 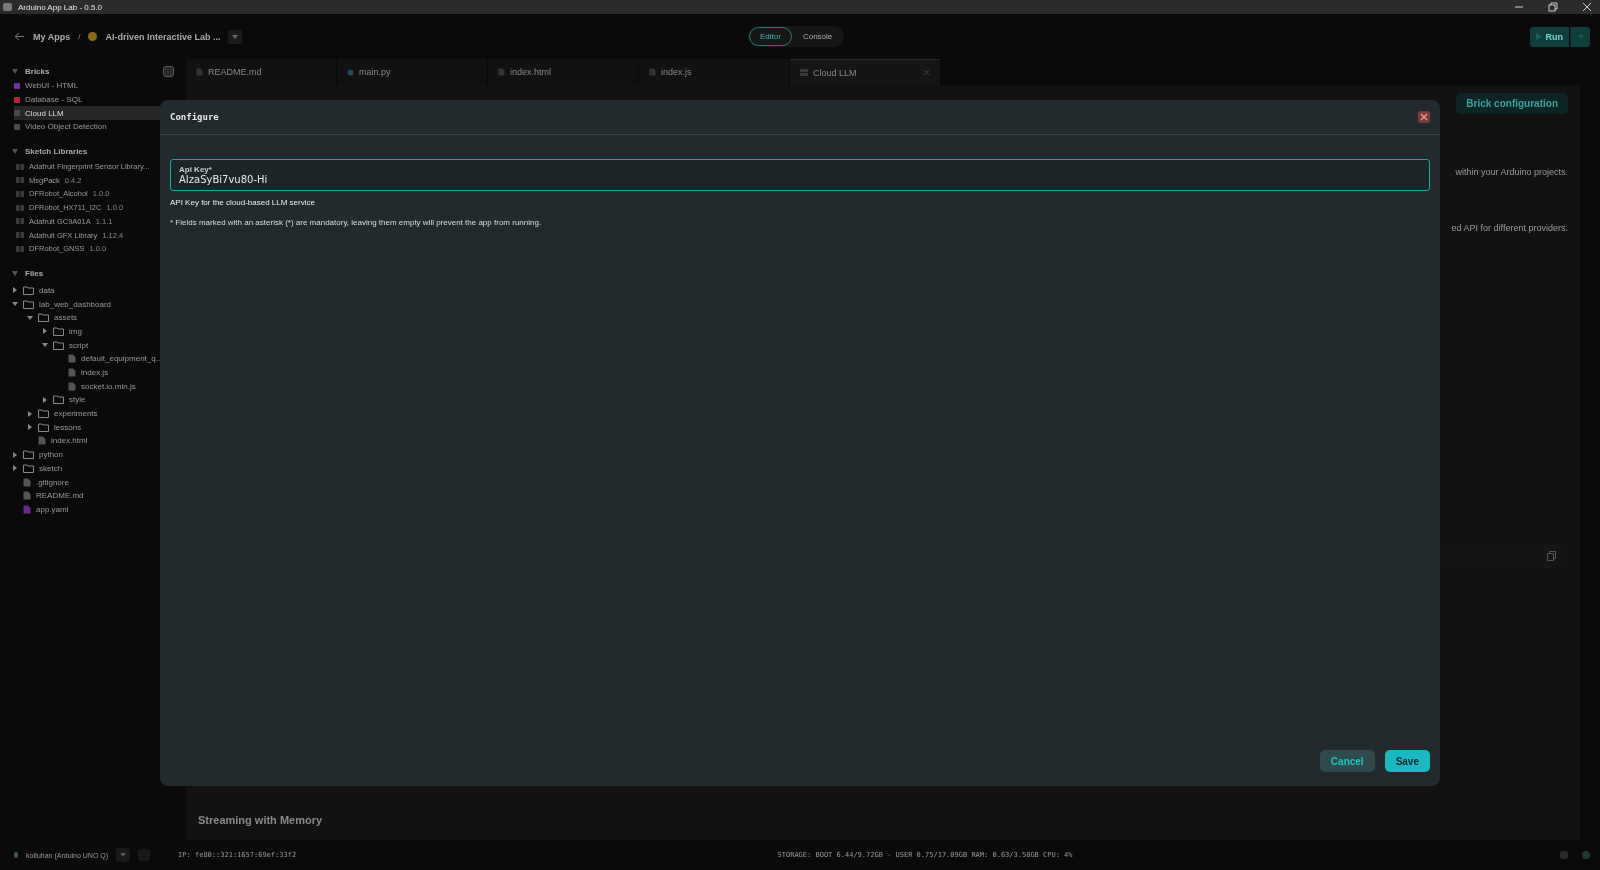 I want to click on field-label: Api Key*, so click(x=196, y=169).